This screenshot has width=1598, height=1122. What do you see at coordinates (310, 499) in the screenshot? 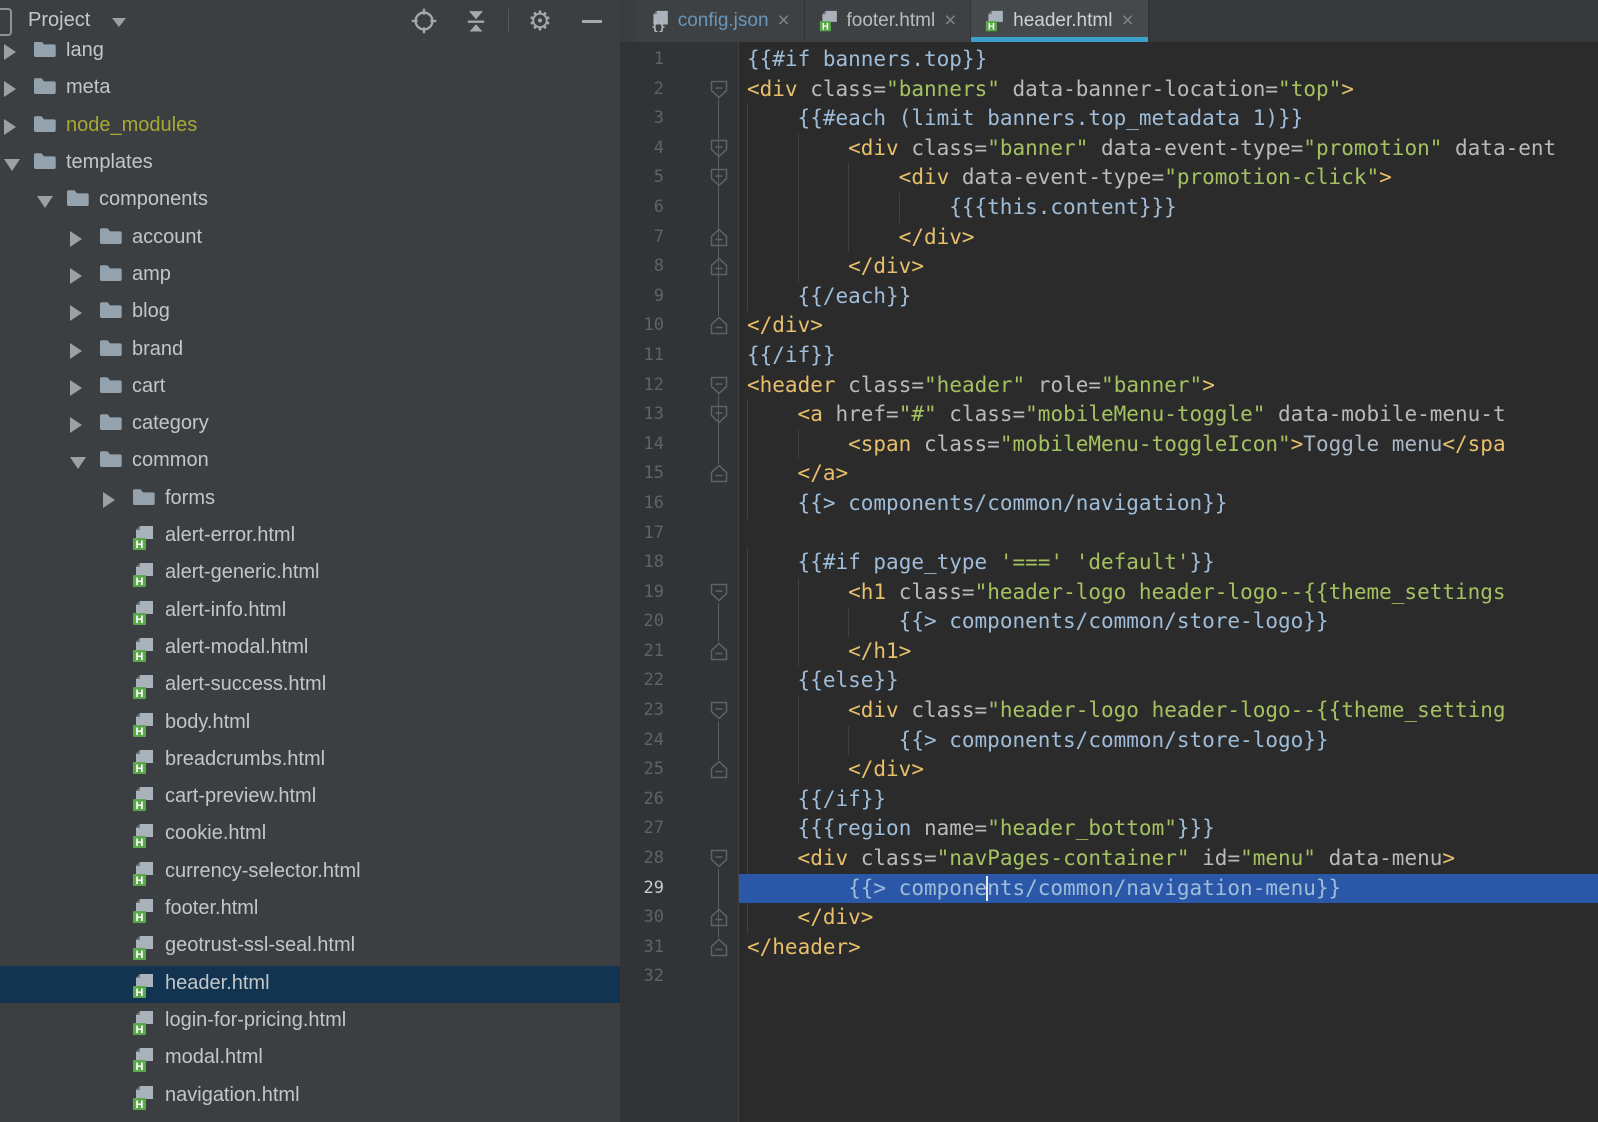
I see `tree-folder-forms: forms` at bounding box center [310, 499].